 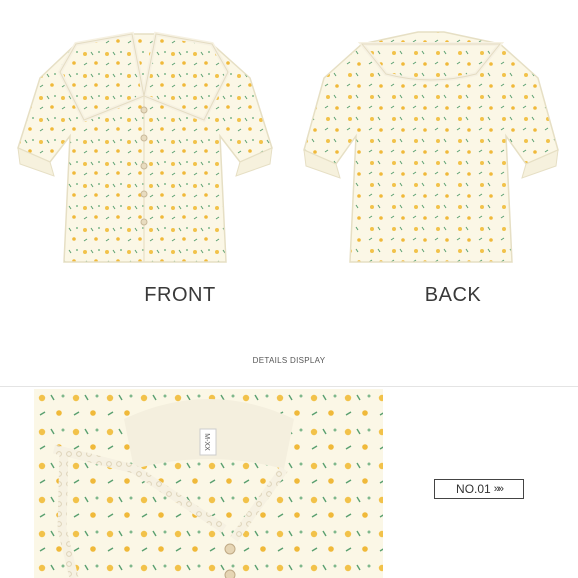 I want to click on badge-label: NO.01, so click(x=473, y=489).